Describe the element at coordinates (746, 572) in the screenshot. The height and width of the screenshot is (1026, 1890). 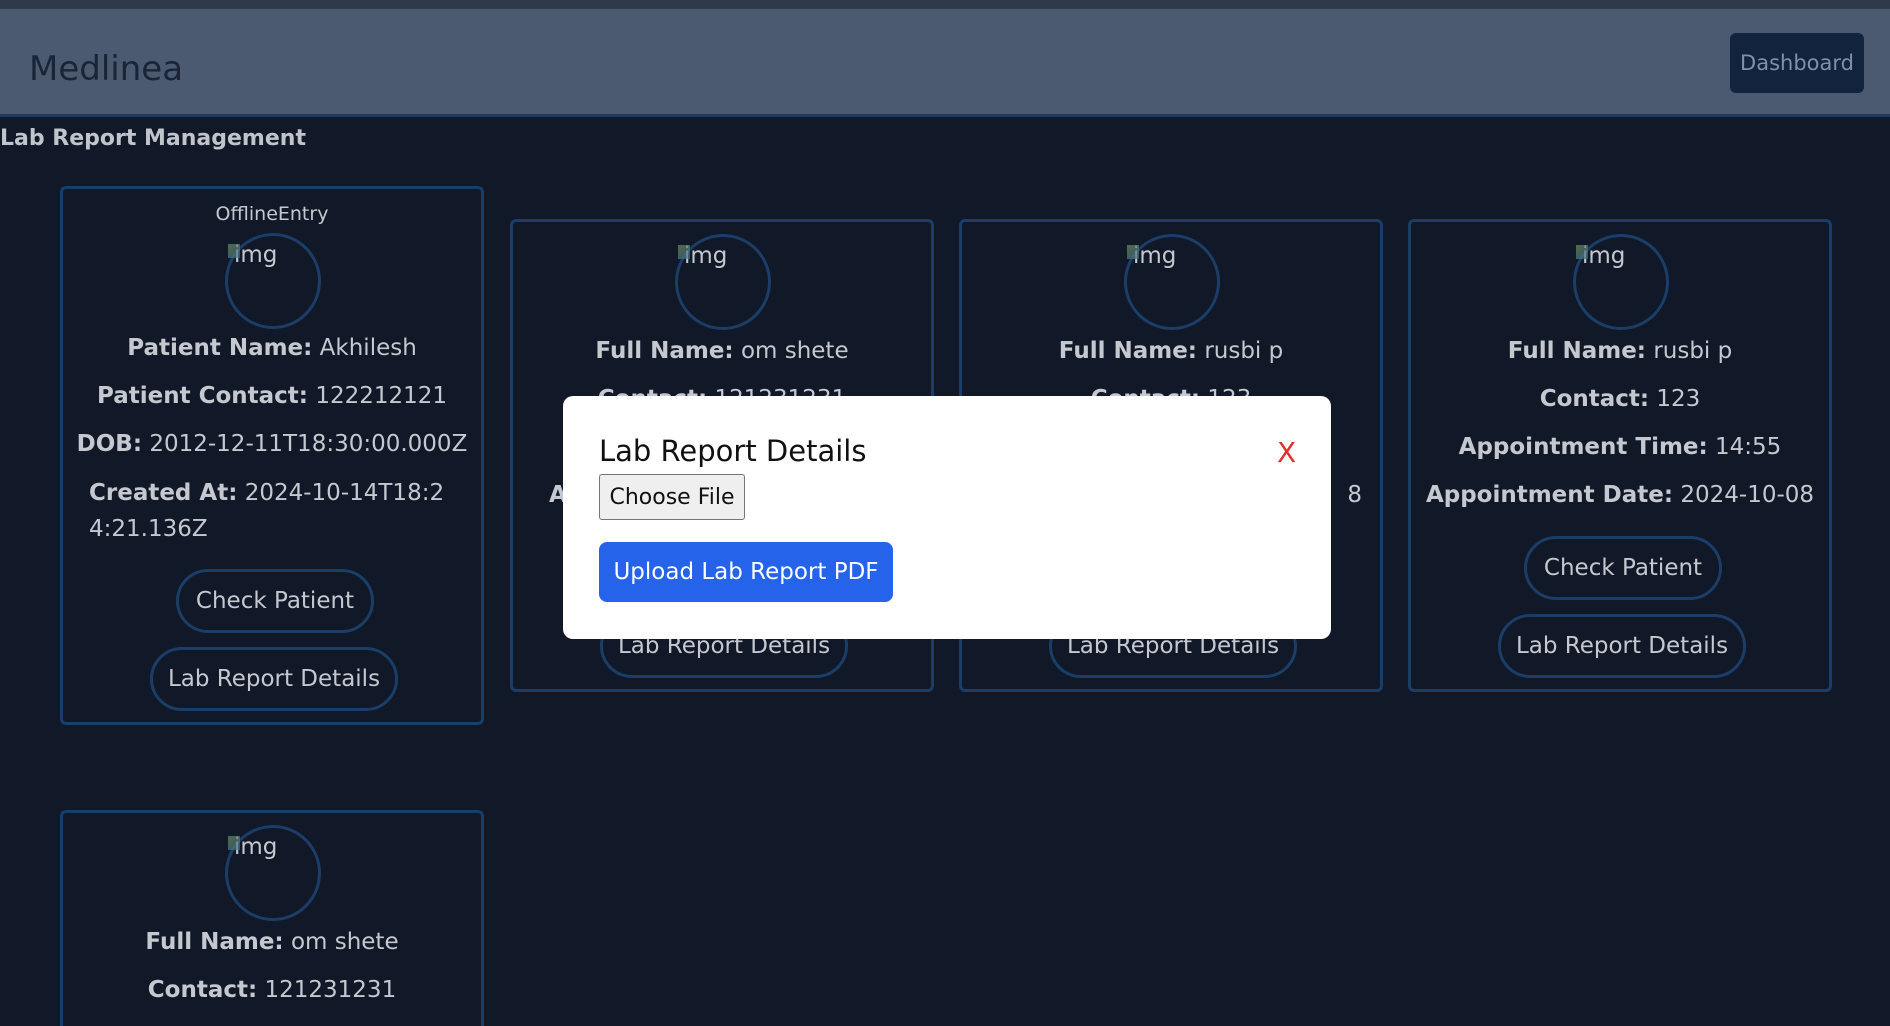
I see `upload-lab-report-button: Upload Lab Report PDF` at that location.